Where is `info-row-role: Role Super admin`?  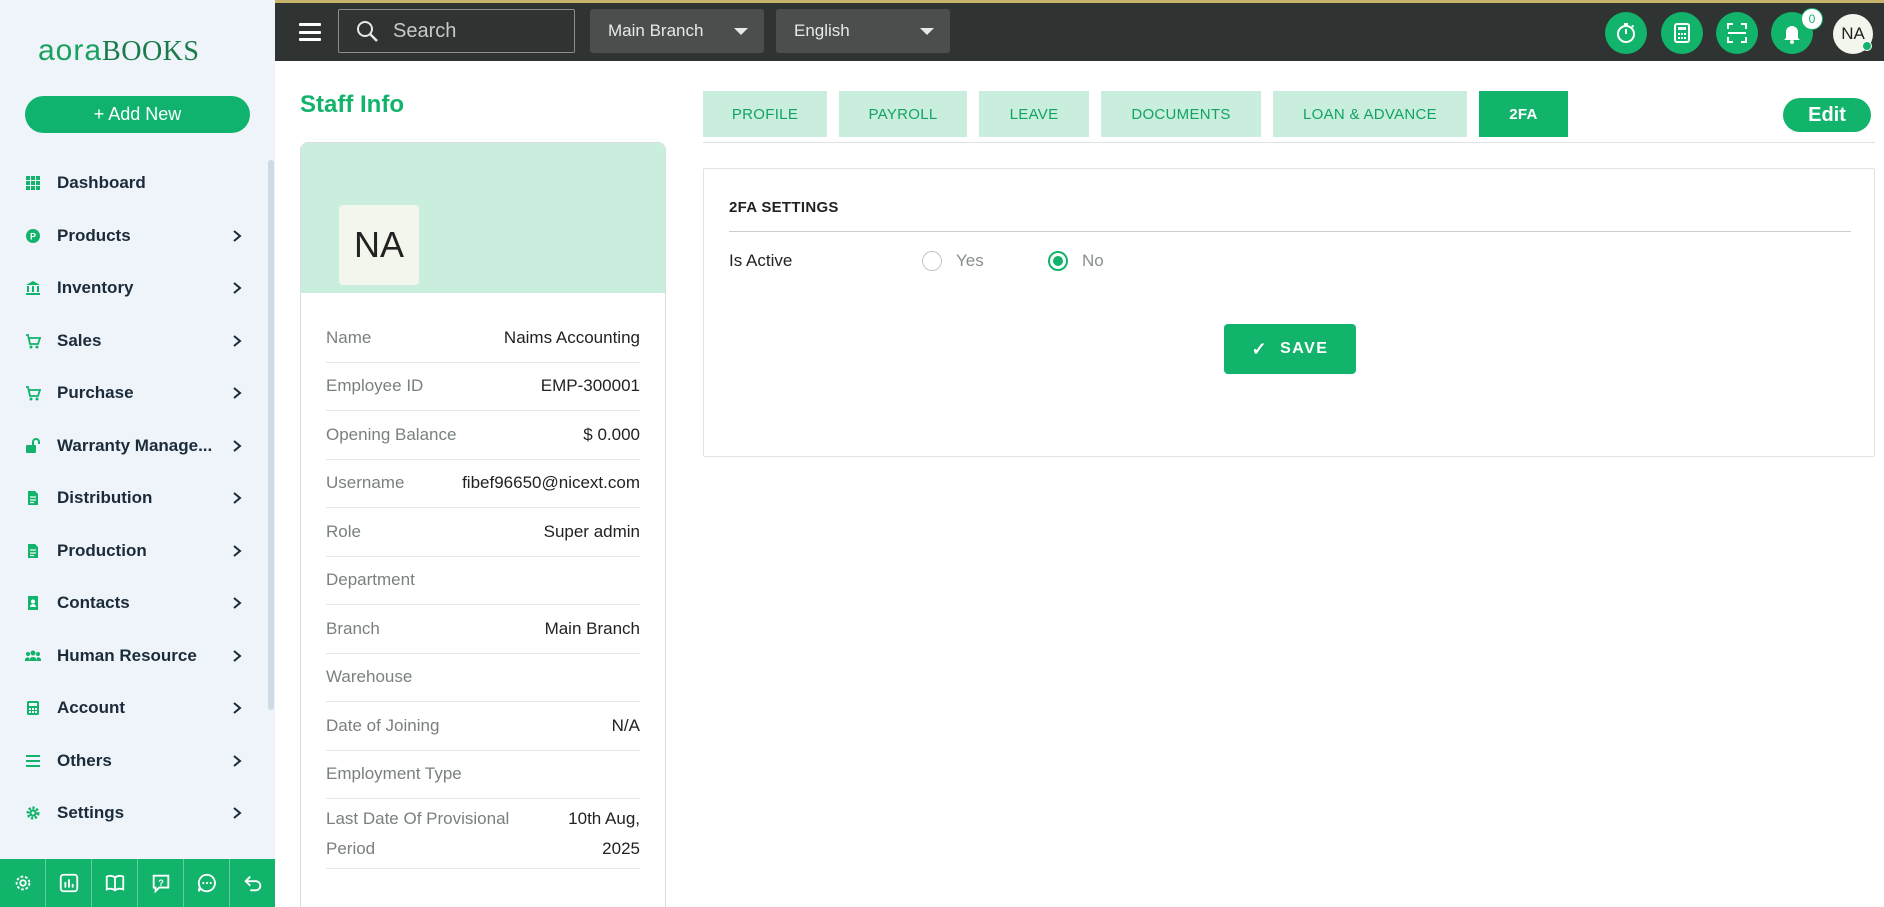 info-row-role: Role Super admin is located at coordinates (483, 532).